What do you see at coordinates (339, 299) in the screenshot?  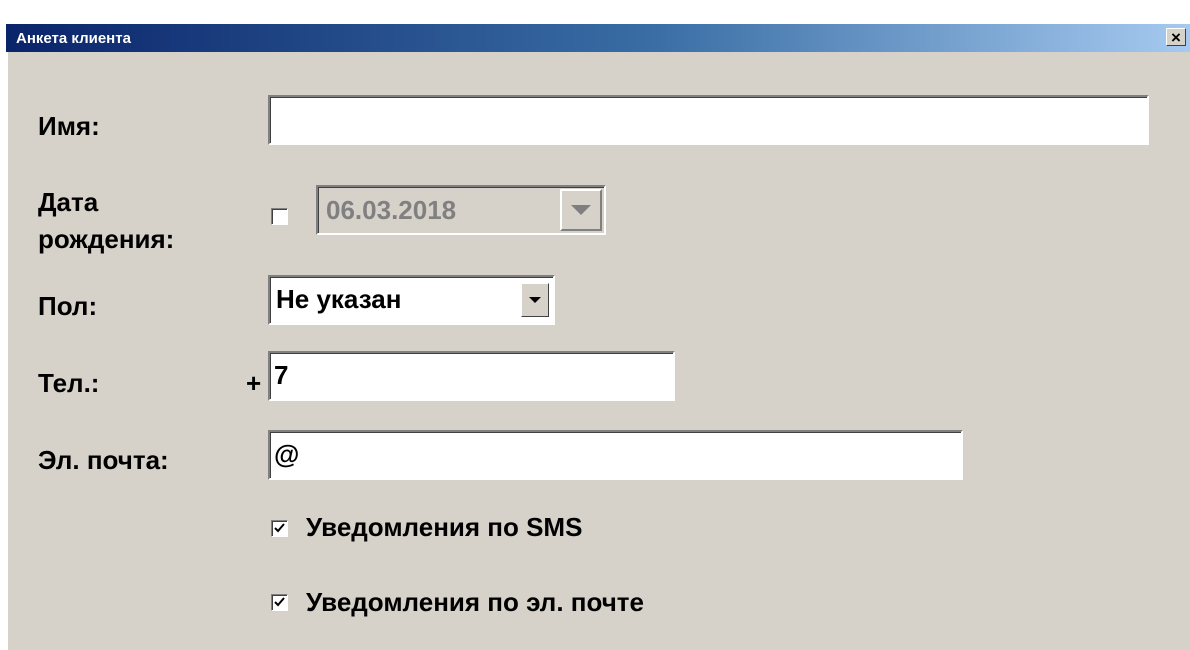 I see `gender-select-value: Не указан` at bounding box center [339, 299].